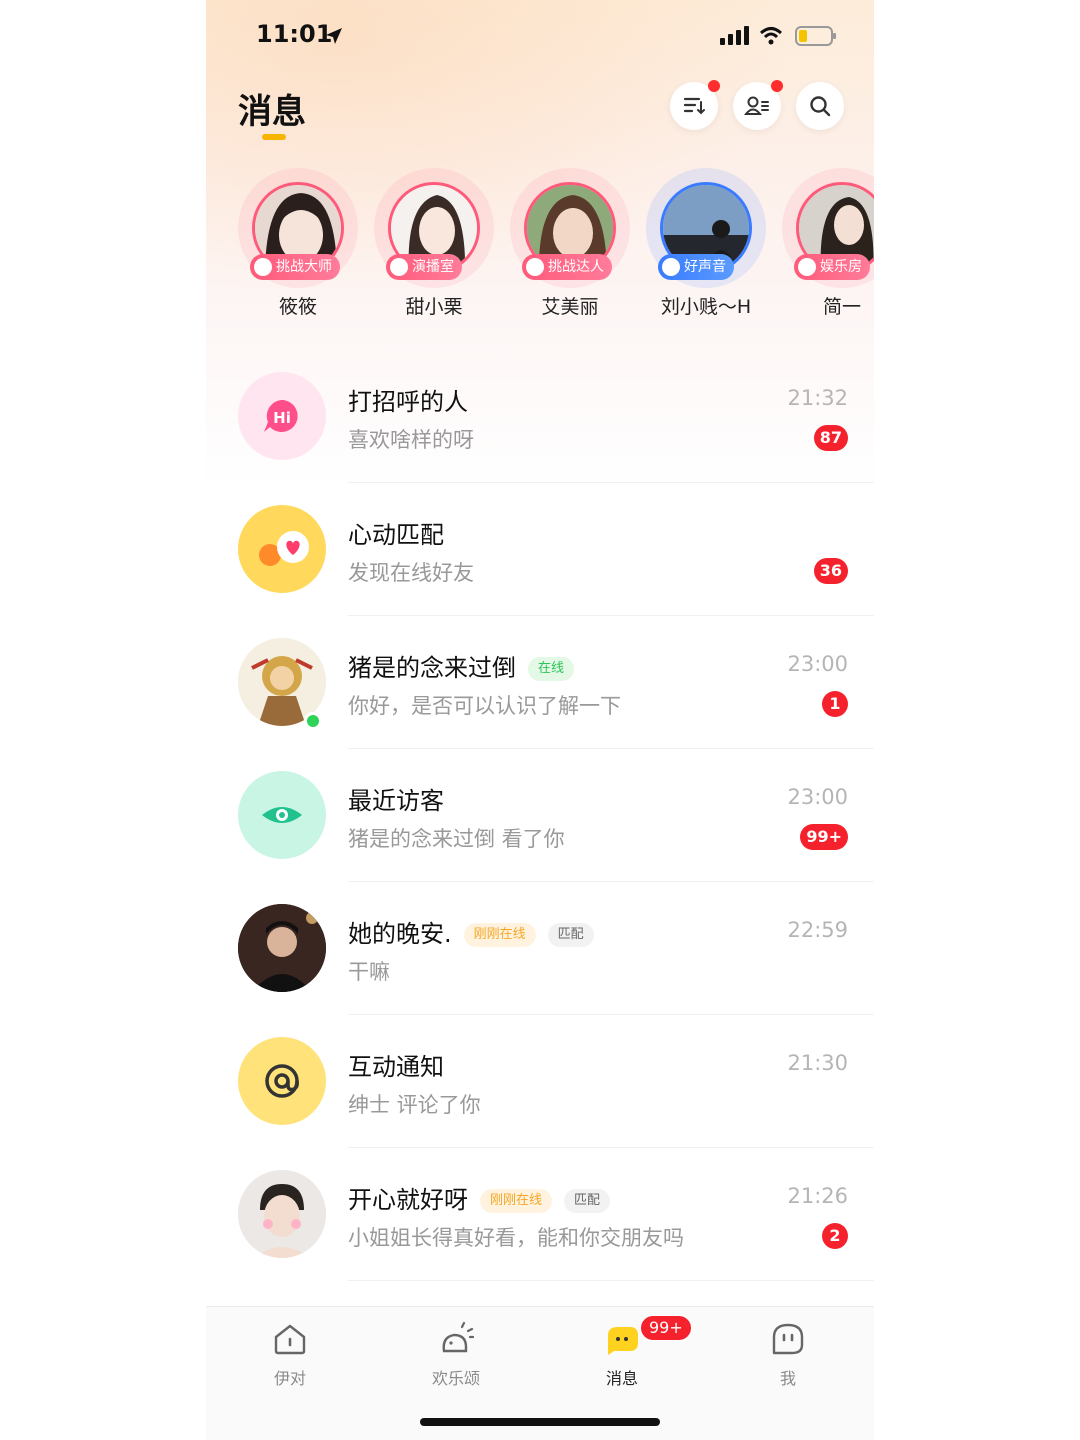 This screenshot has height=1440, width=1080. Describe the element at coordinates (274, 137) in the screenshot. I see `title-underline` at that location.